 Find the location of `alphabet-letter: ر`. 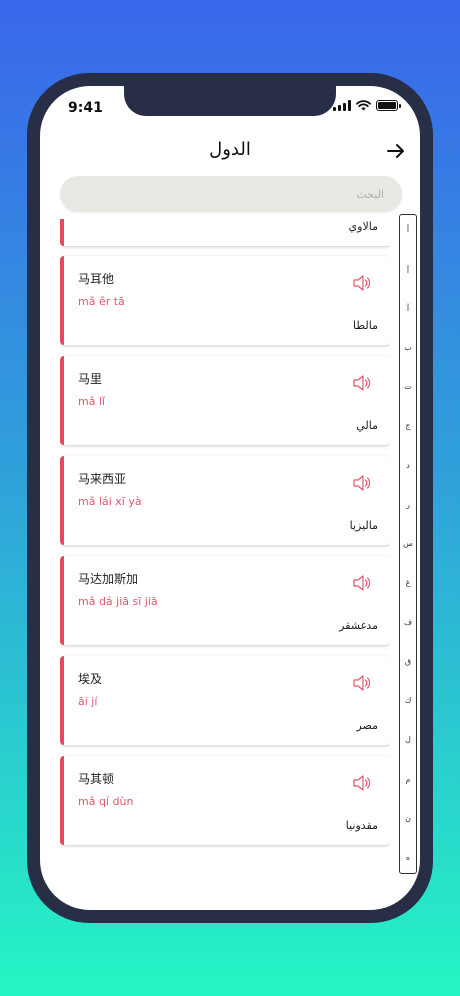

alphabet-letter: ر is located at coordinates (408, 505).